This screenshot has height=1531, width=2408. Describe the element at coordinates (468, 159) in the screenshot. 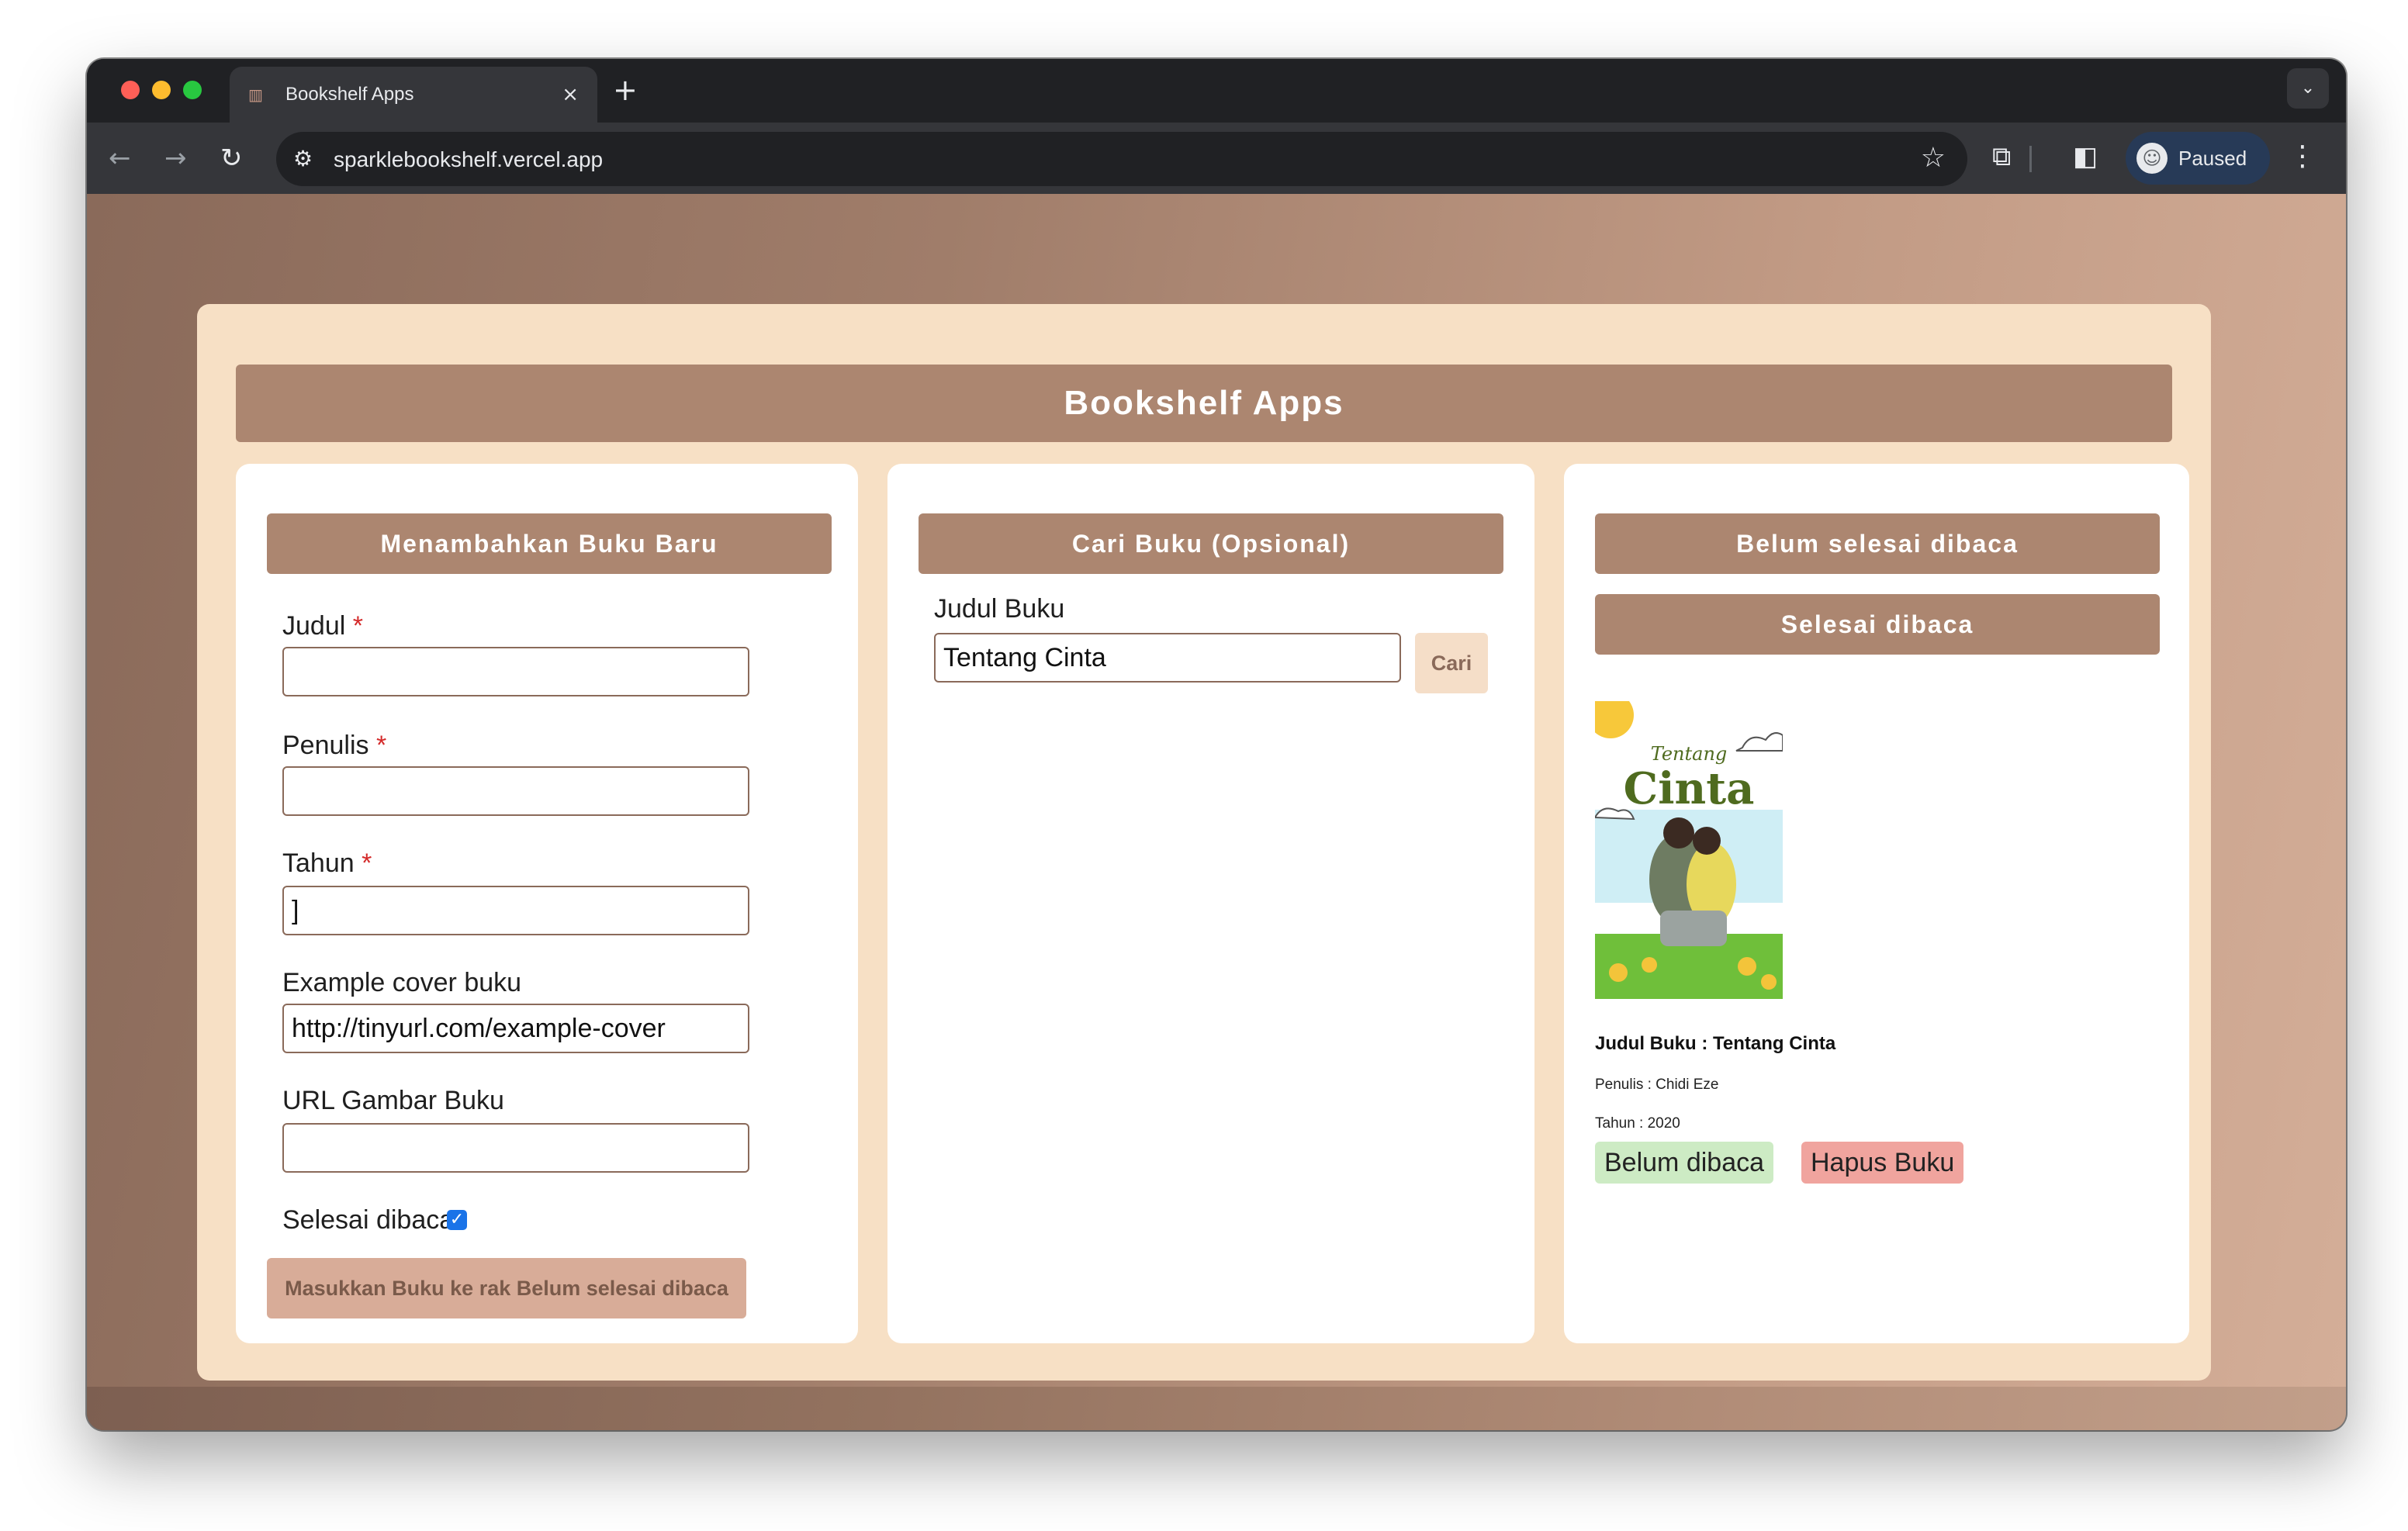

I see `url-text: sparklebookshelf.vercel.app` at that location.